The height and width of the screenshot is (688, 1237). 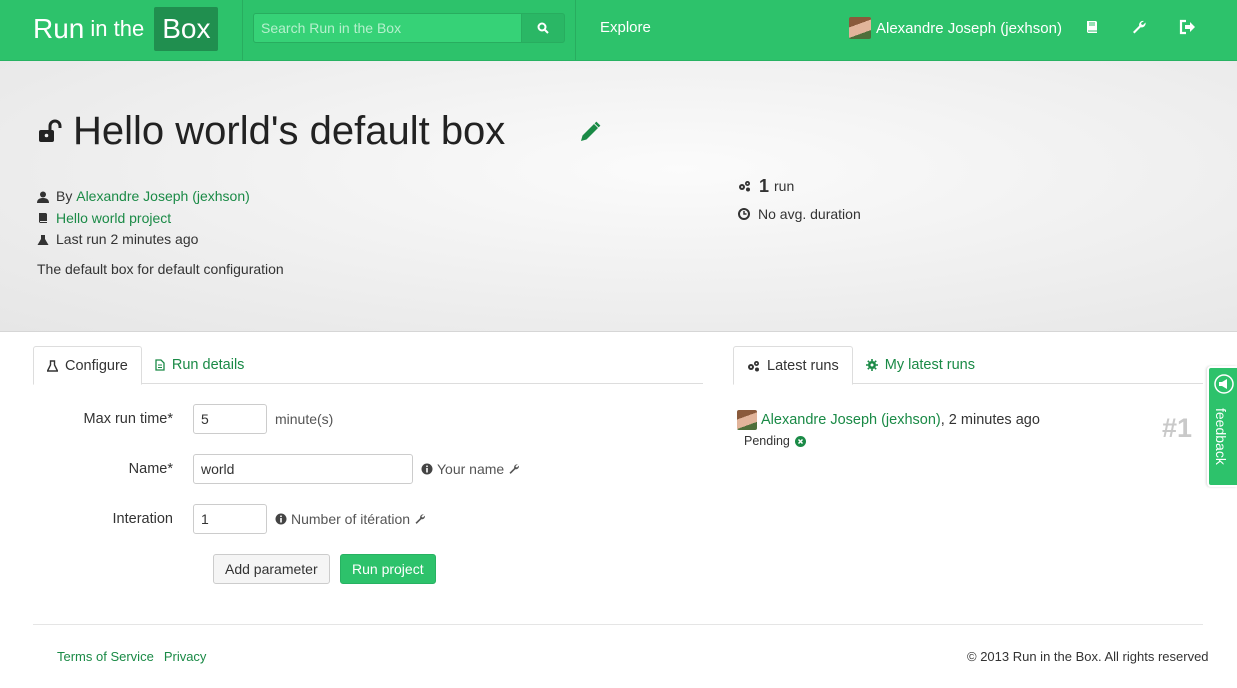 I want to click on run-number: #1, so click(x=1177, y=428).